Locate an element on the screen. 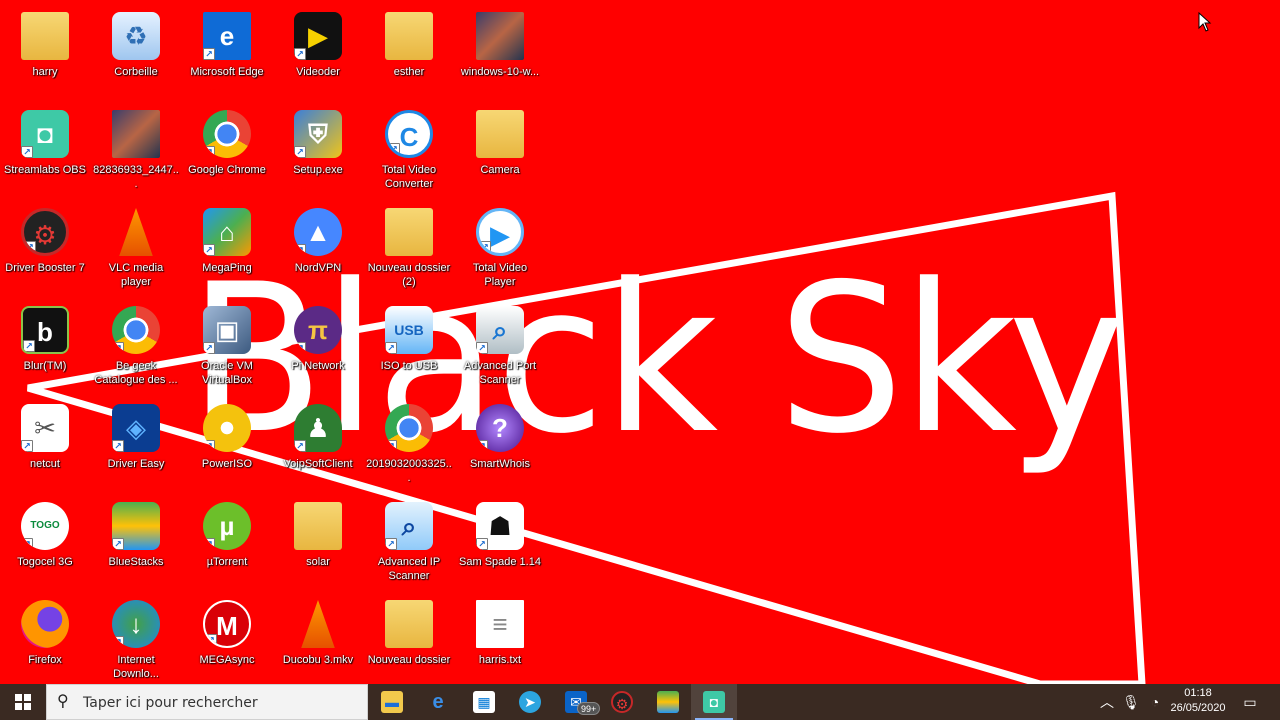 This screenshot has width=1280, height=720. microphone-icon: 🎙 is located at coordinates (1131, 702).